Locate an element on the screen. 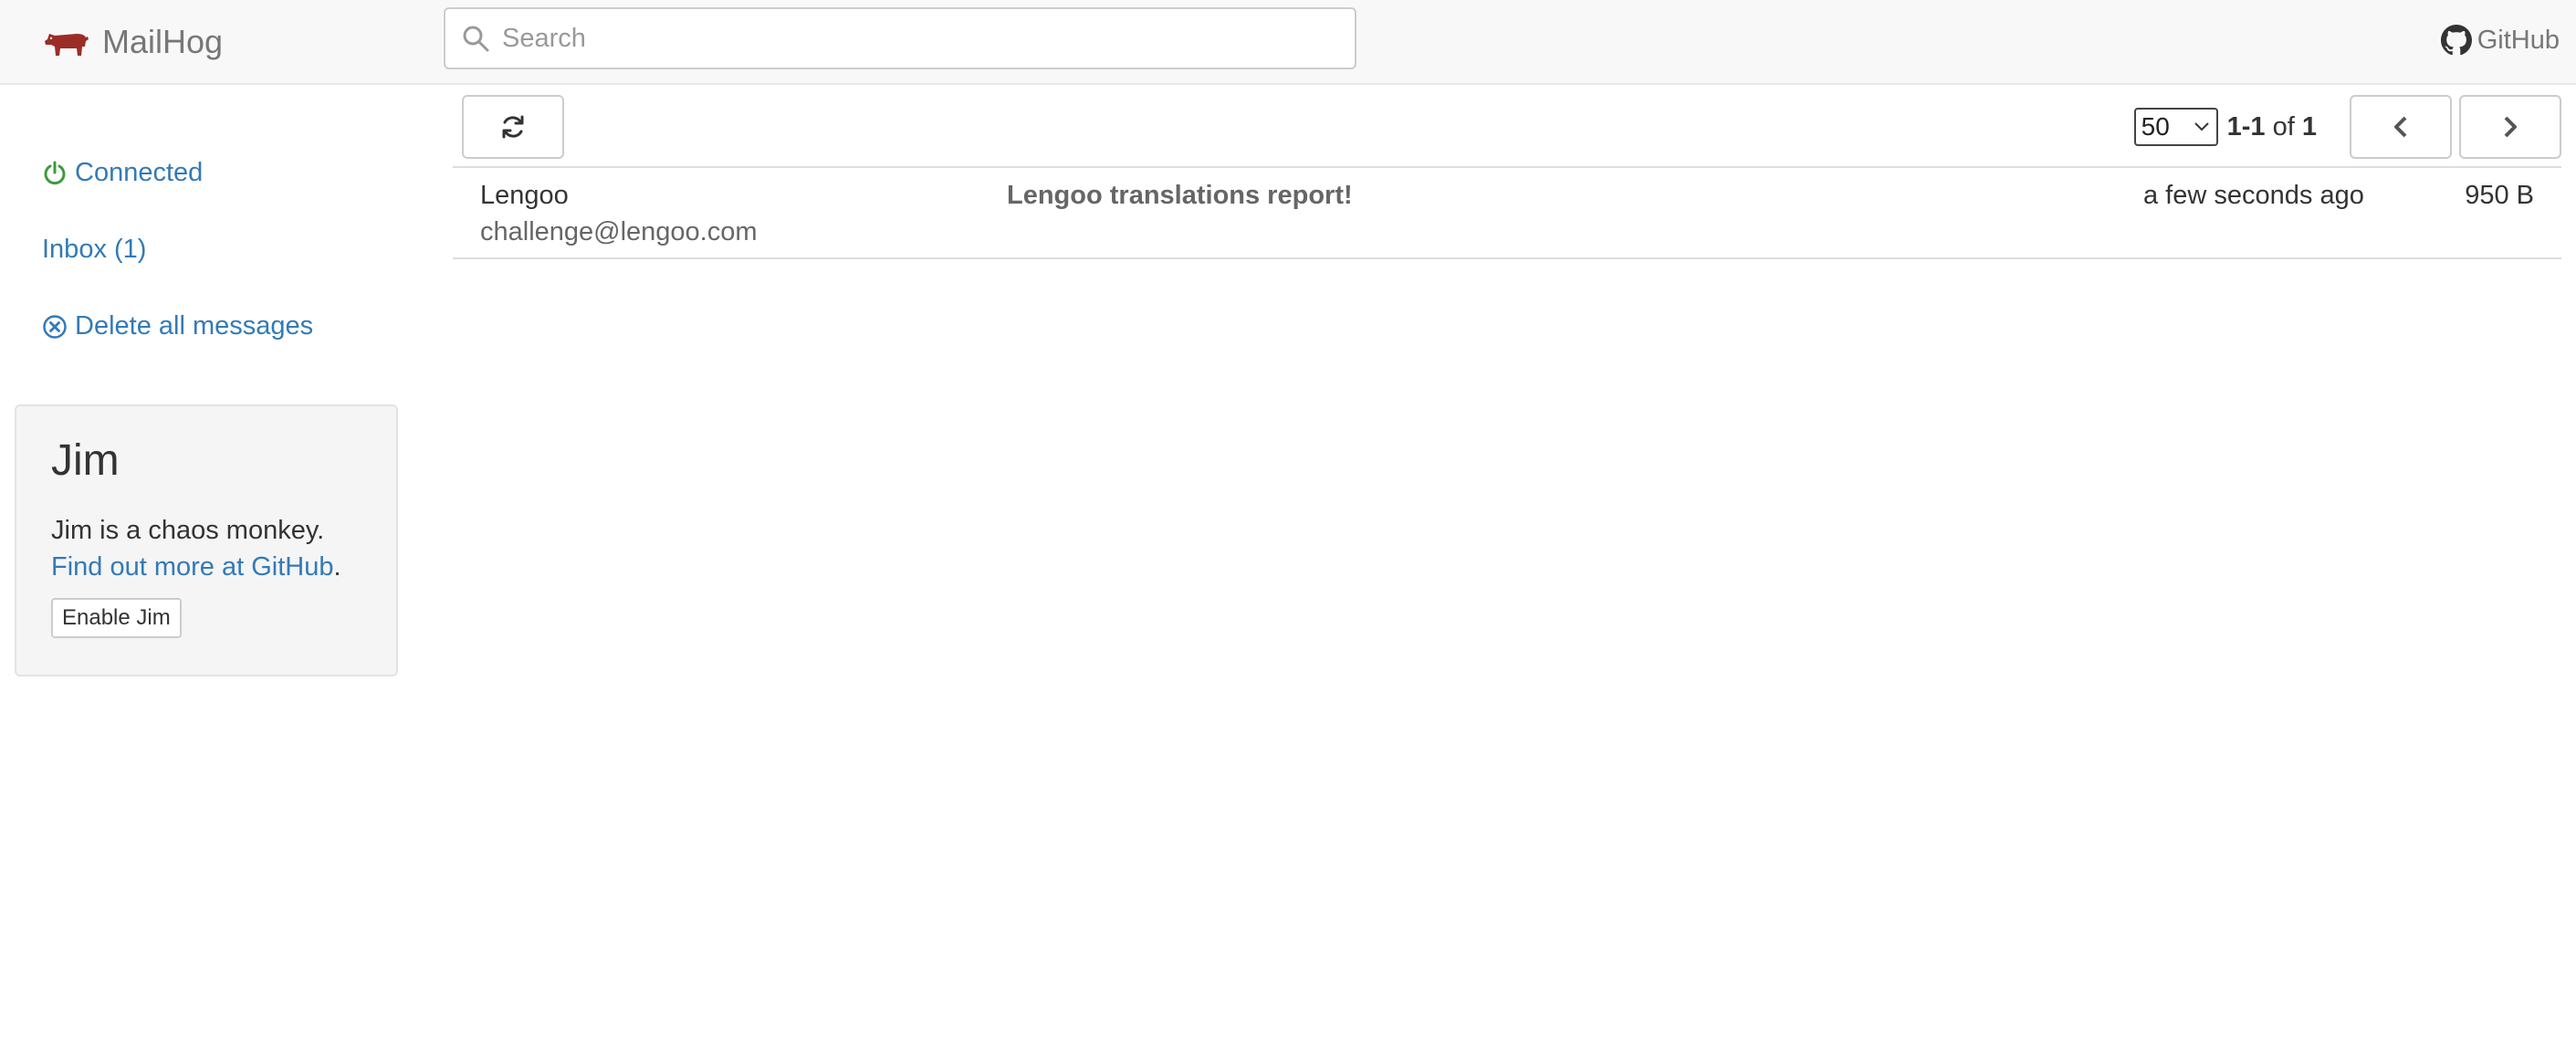  pig-logo-icon is located at coordinates (67, 45).